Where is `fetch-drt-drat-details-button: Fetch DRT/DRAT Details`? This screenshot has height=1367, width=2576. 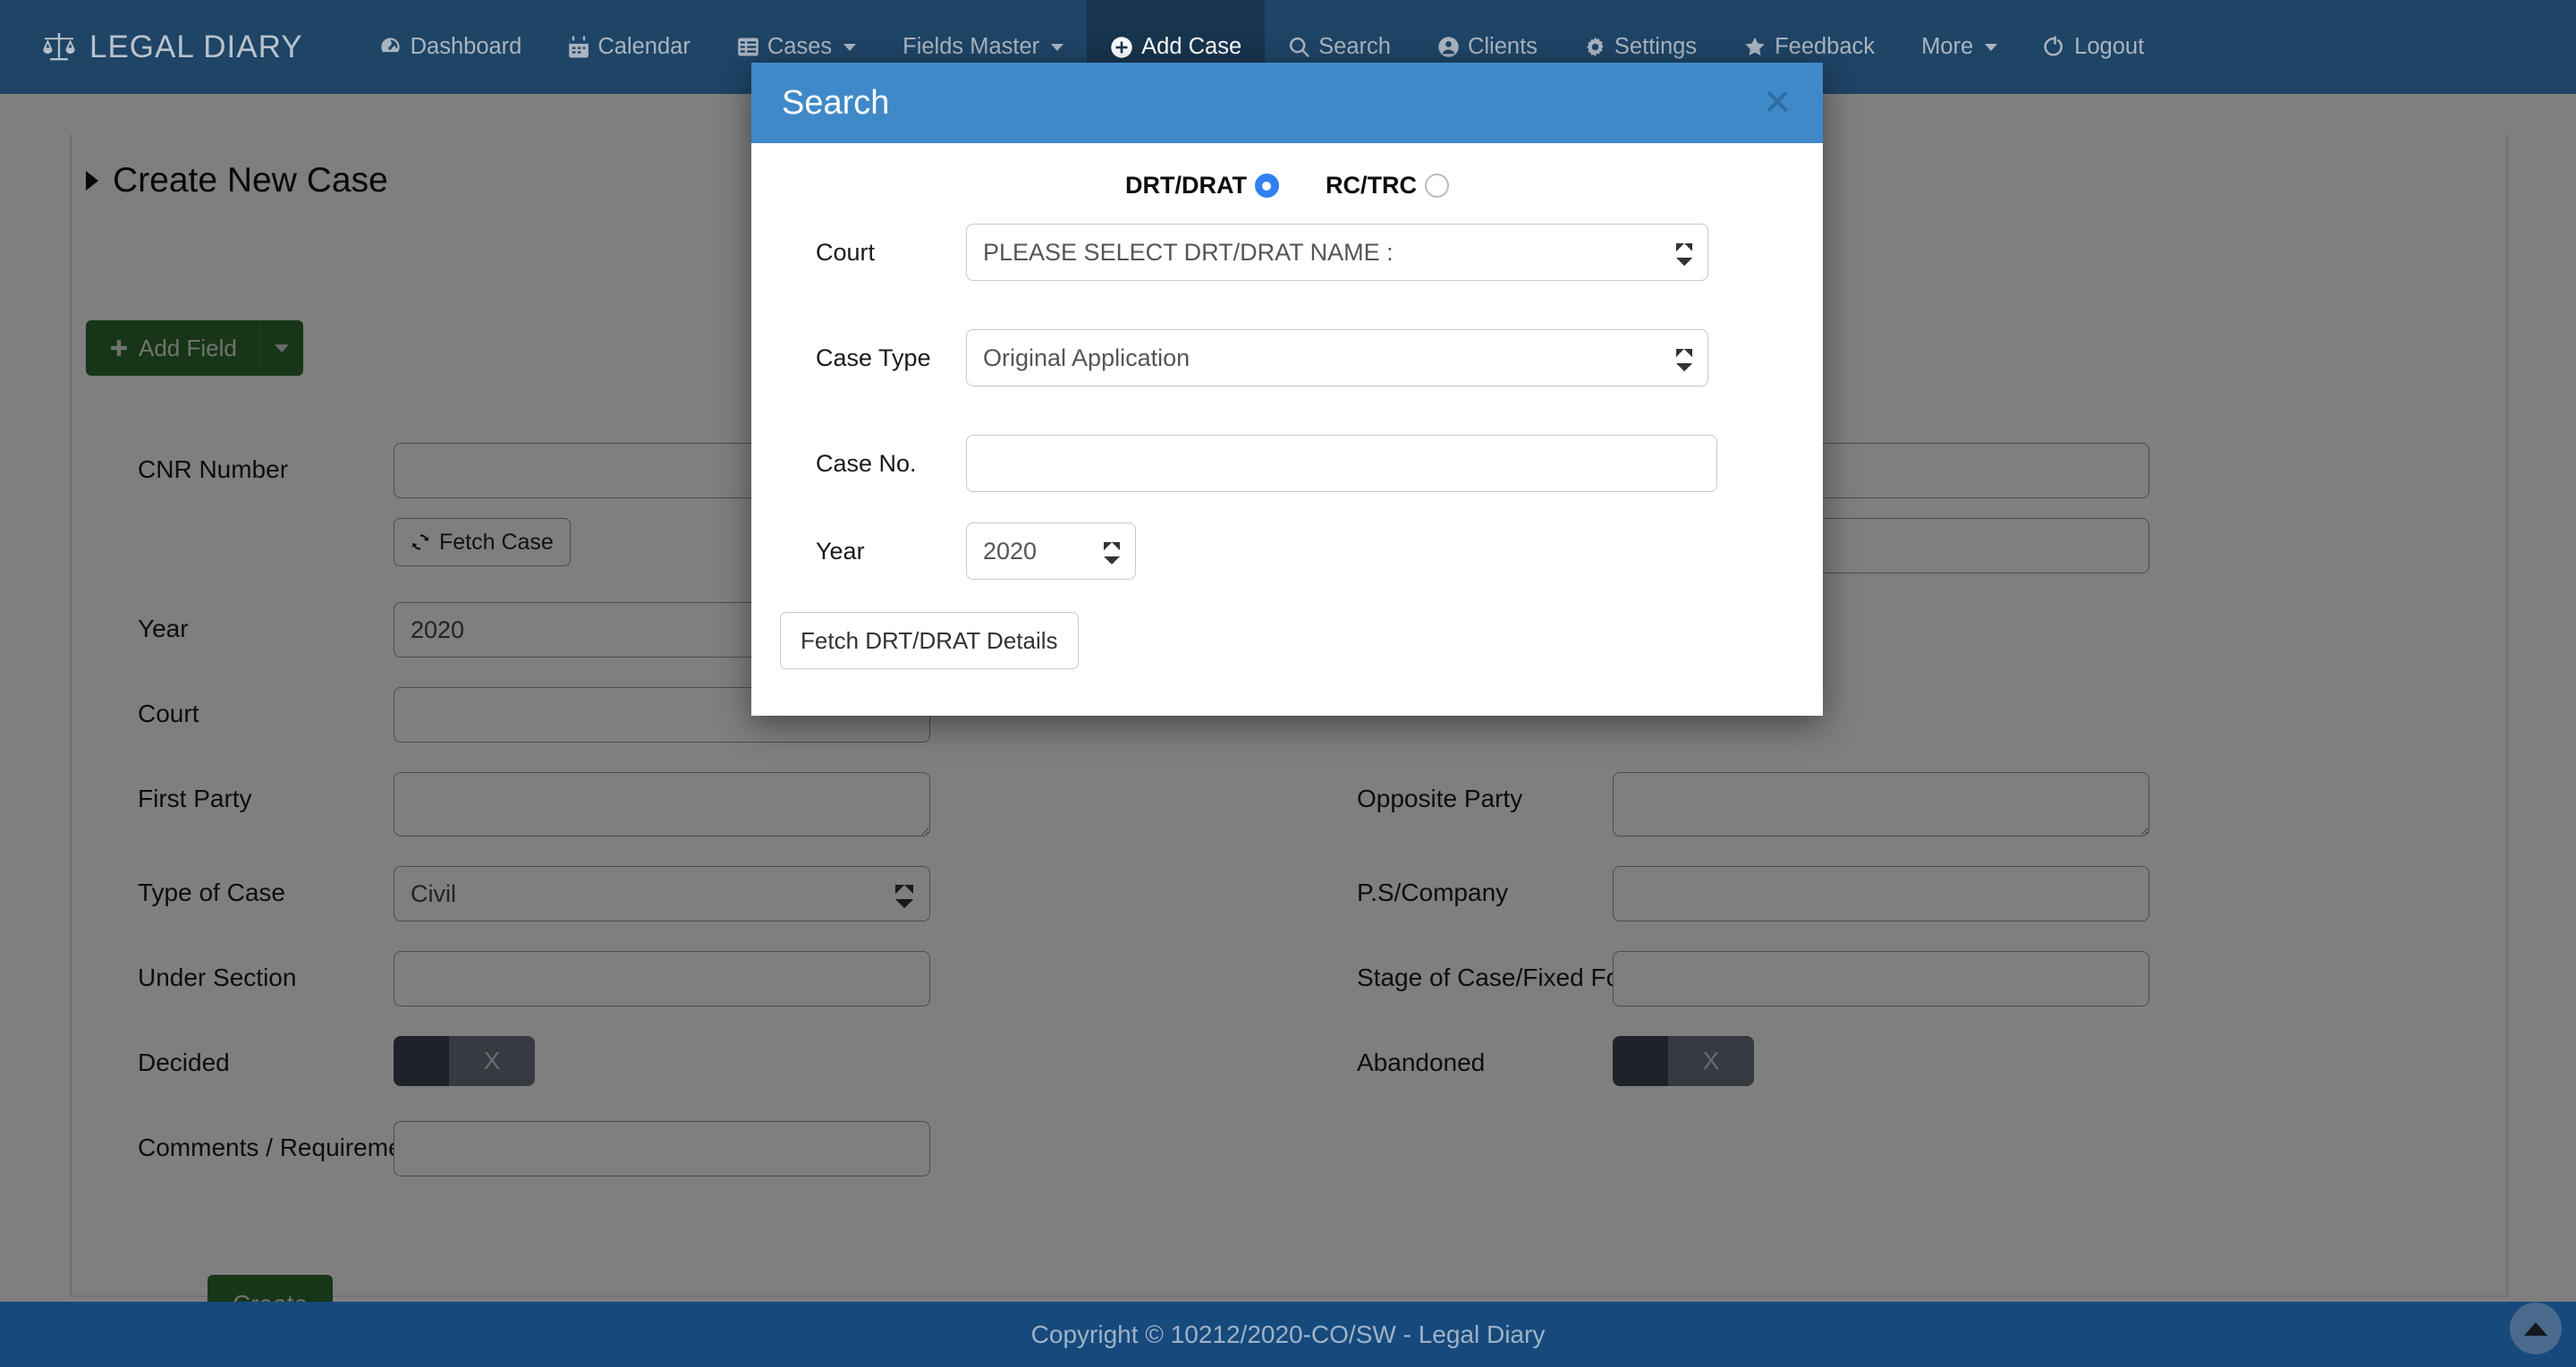
fetch-drt-drat-details-button: Fetch DRT/DRAT Details is located at coordinates (929, 640).